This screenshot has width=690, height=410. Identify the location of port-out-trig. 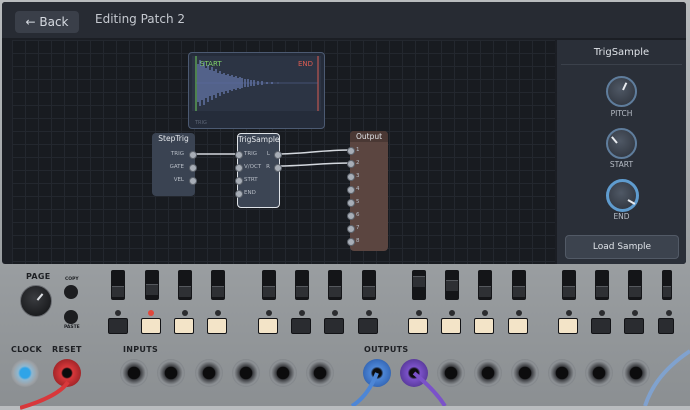
(193, 155).